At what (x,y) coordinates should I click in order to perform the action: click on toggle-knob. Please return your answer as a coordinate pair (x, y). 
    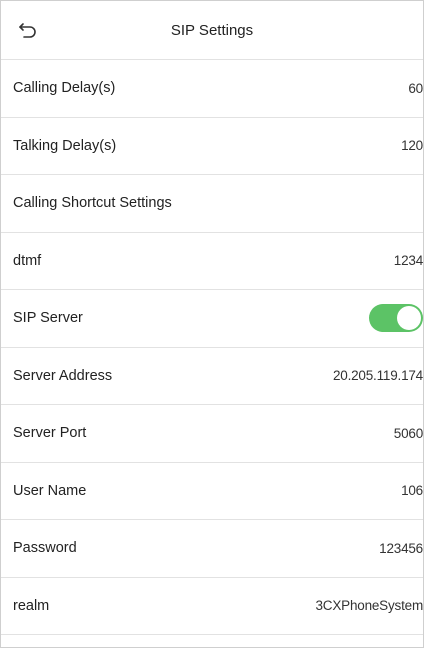
    Looking at the image, I should click on (409, 318).